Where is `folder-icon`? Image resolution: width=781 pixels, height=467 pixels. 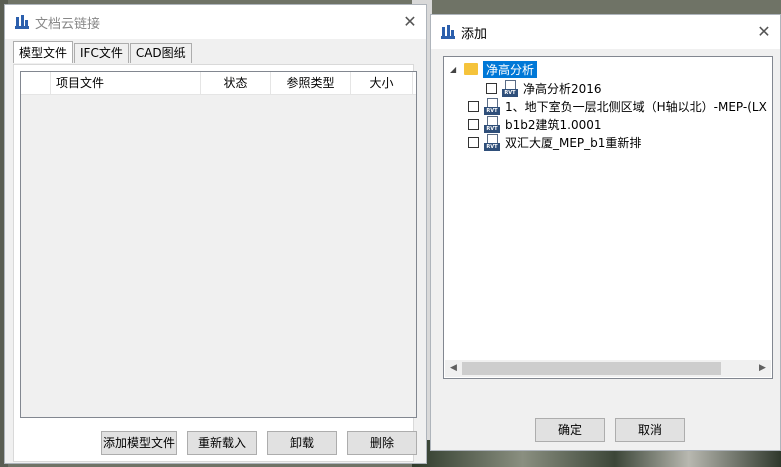 folder-icon is located at coordinates (471, 69).